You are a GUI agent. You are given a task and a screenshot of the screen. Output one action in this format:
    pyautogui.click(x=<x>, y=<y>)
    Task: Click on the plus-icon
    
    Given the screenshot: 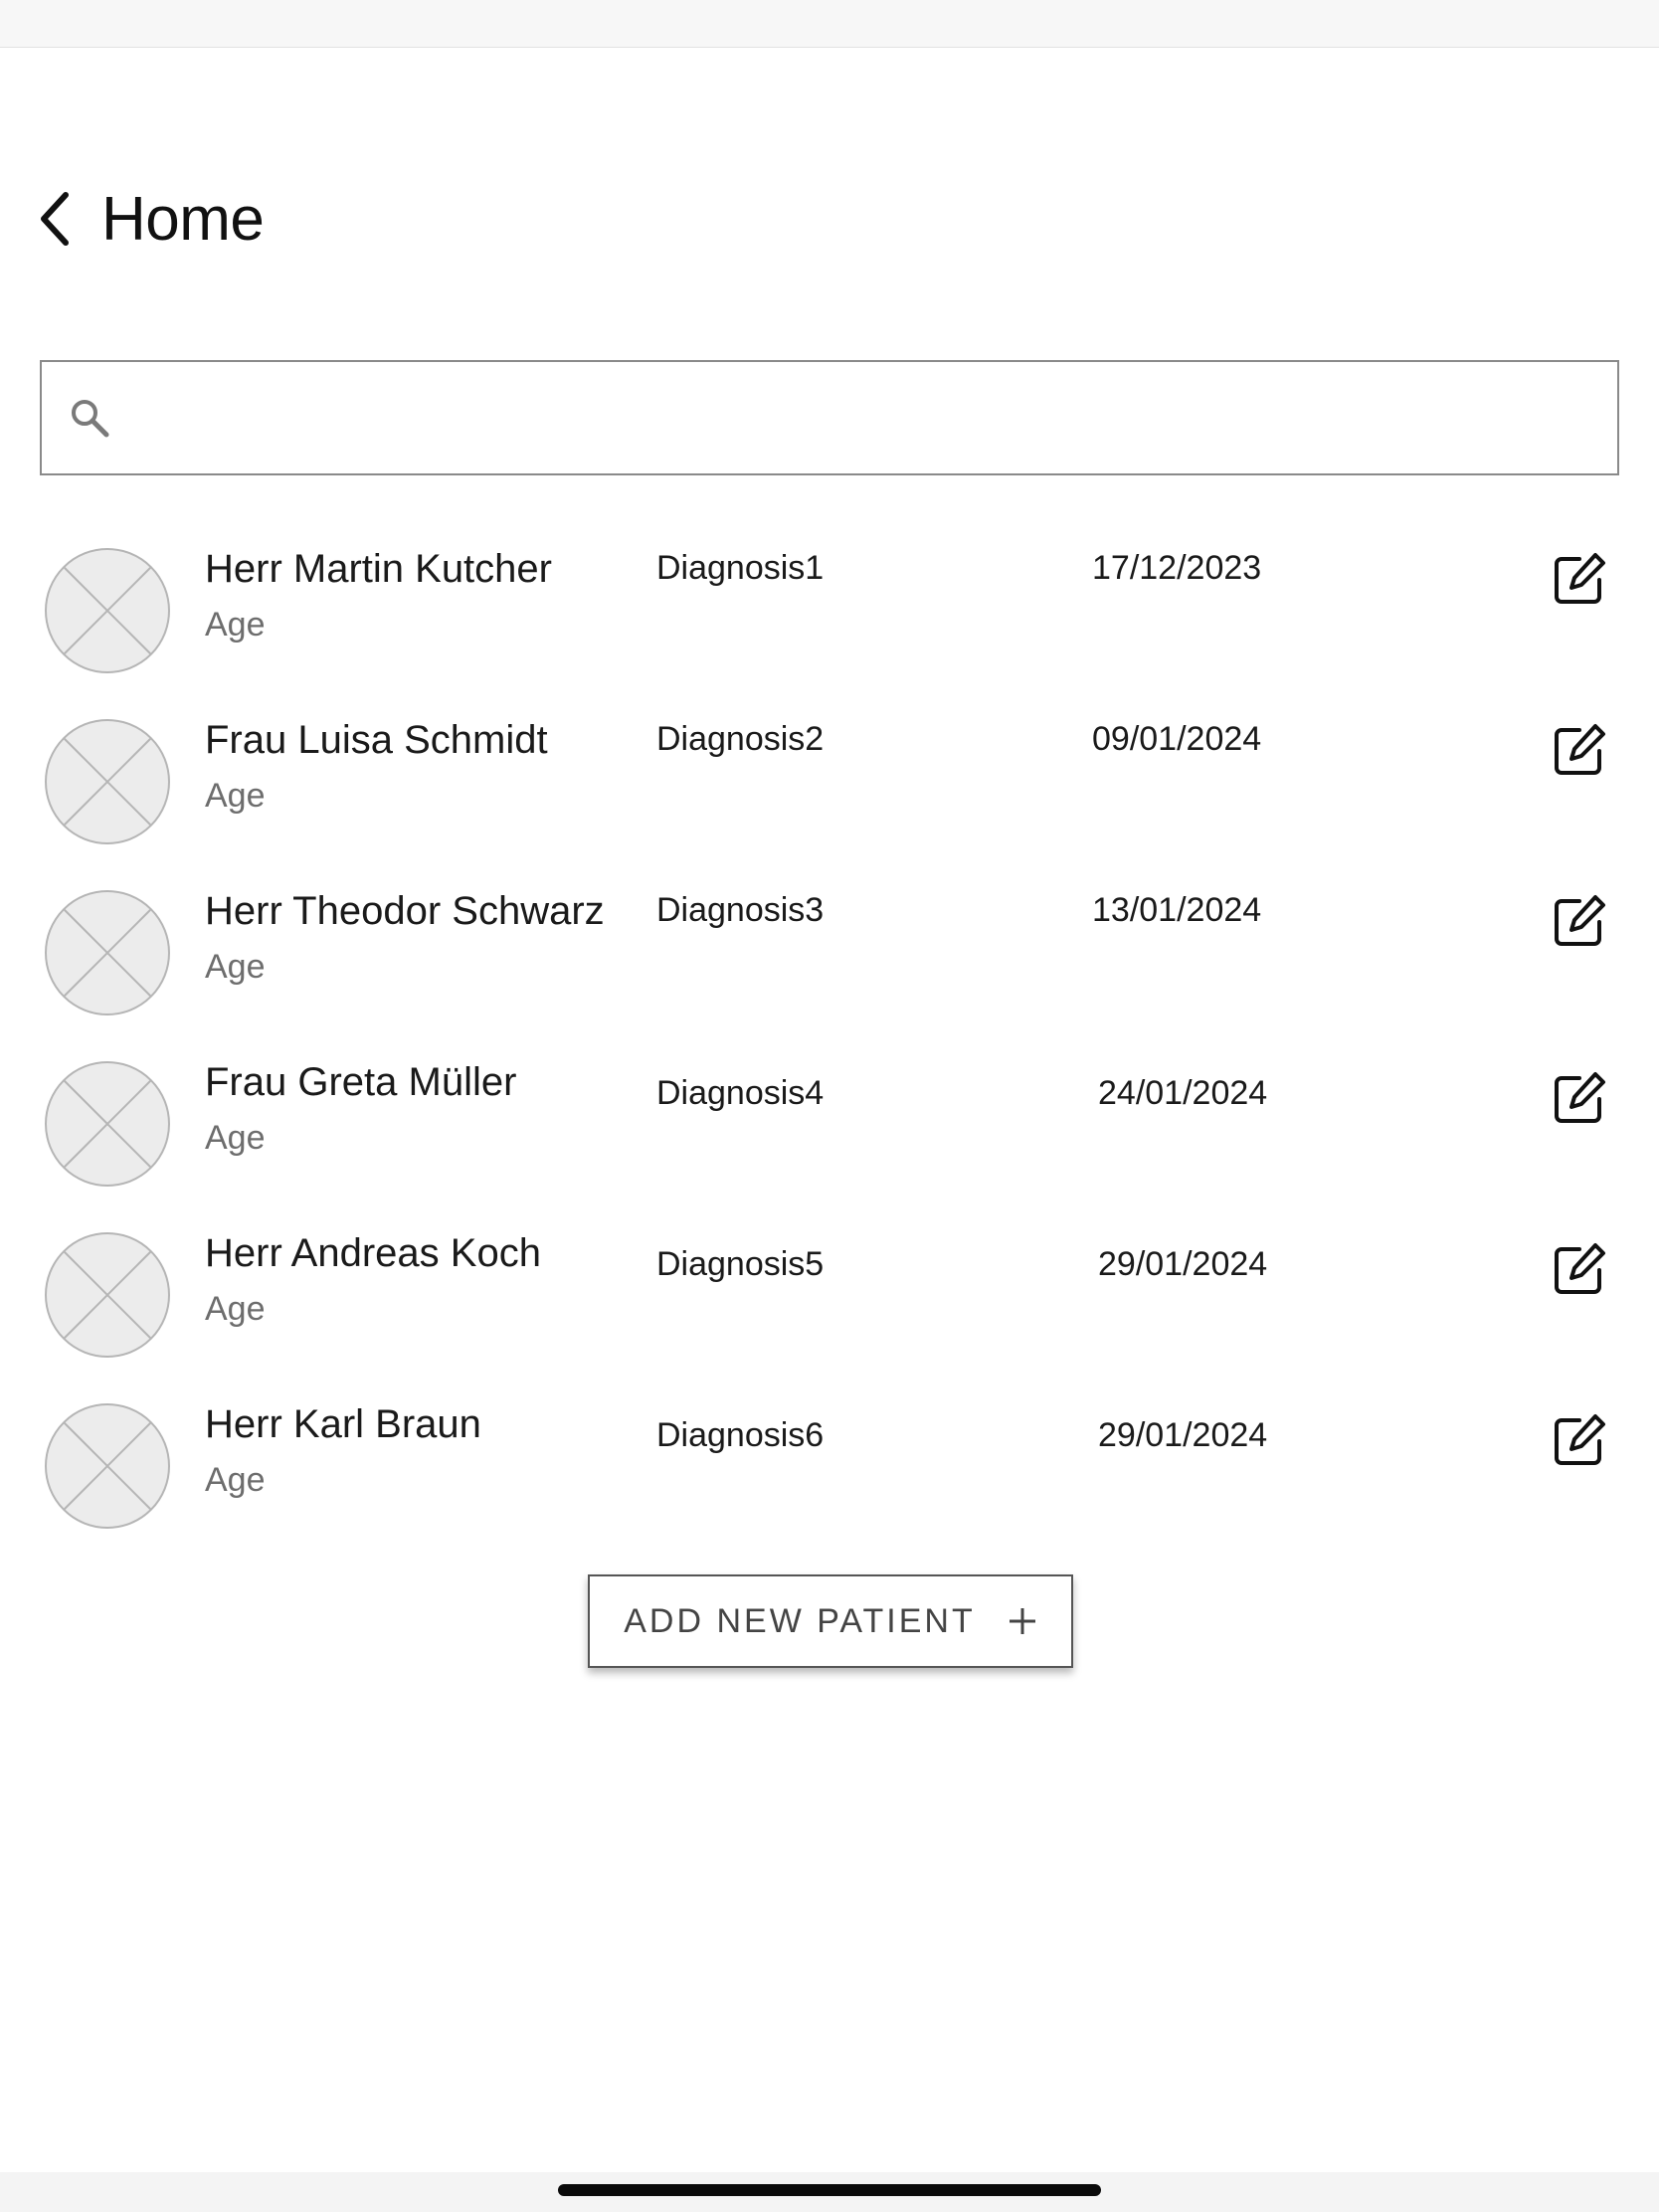 What is the action you would take?
    pyautogui.click(x=1022, y=1621)
    